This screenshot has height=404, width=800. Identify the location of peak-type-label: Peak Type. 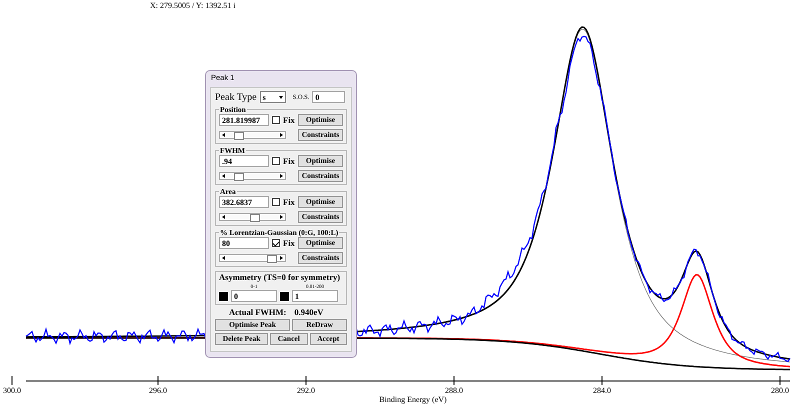
(236, 97).